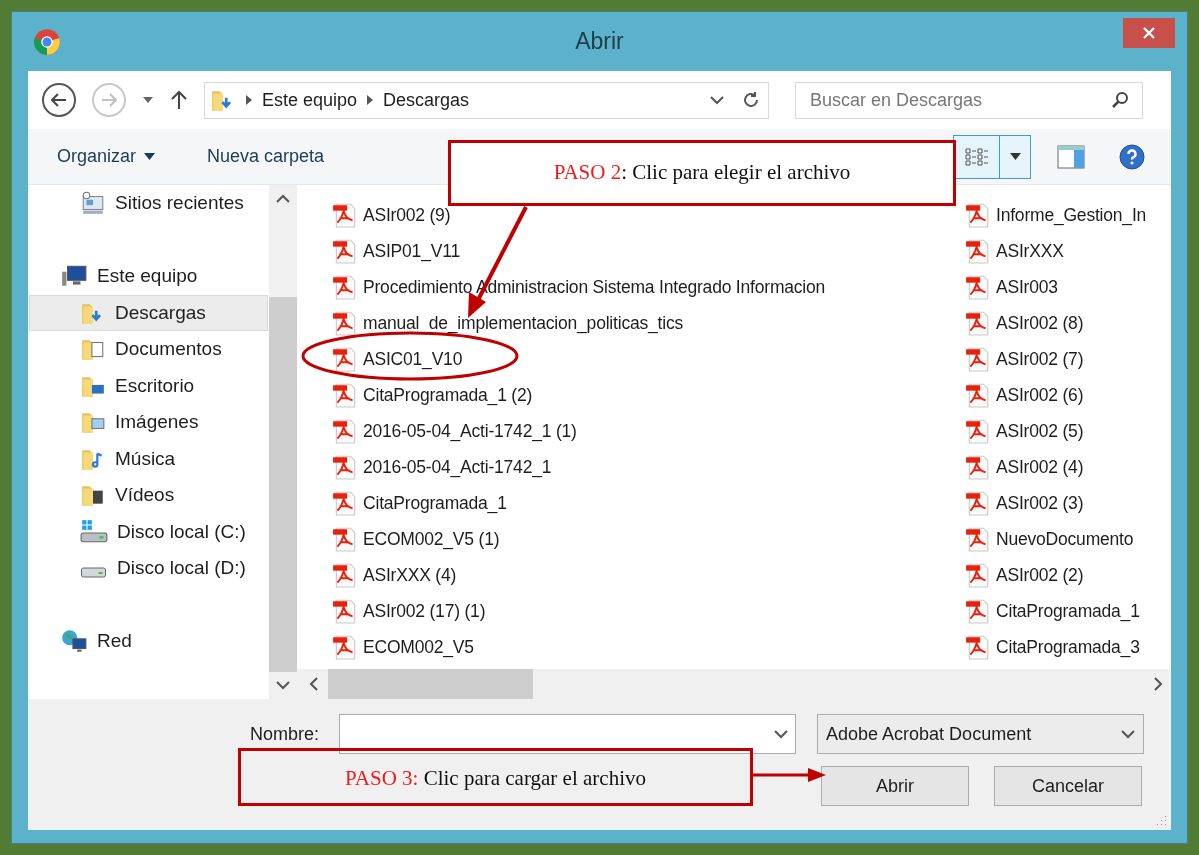 This screenshot has height=855, width=1199. I want to click on organize-menu: Organizar, so click(106, 156).